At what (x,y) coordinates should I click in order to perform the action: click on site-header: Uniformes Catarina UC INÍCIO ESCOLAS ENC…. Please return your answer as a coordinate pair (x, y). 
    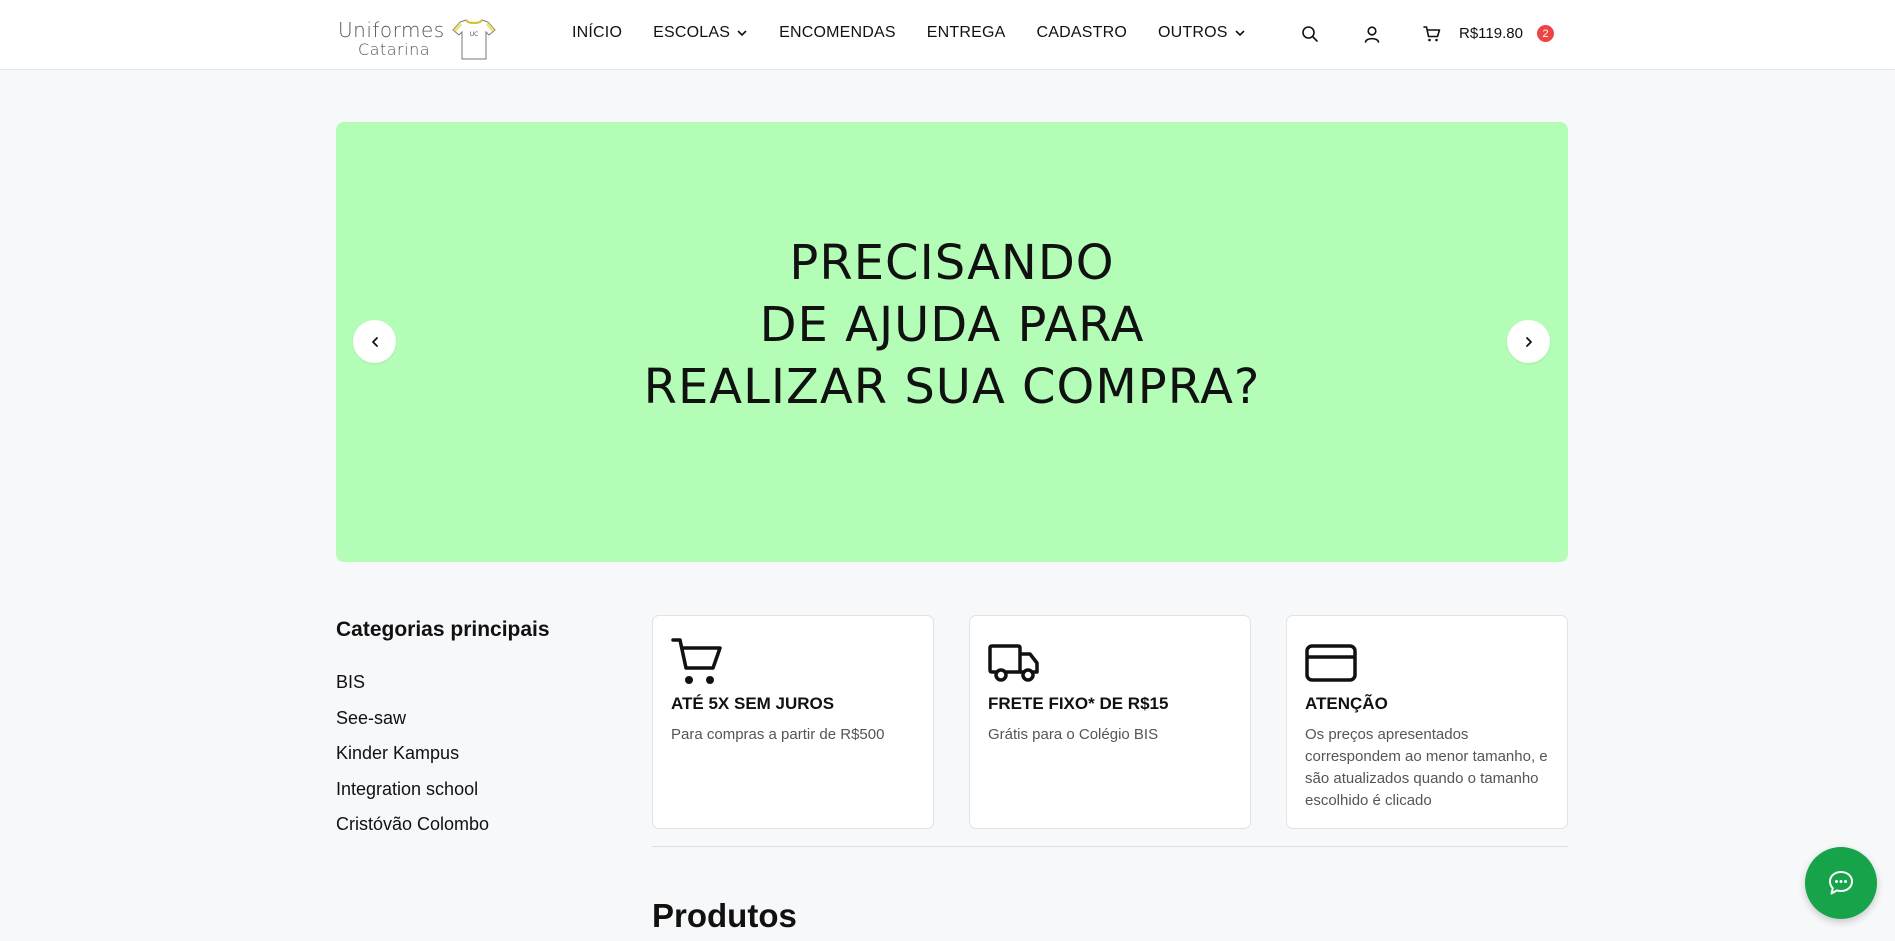
    Looking at the image, I should click on (947, 35).